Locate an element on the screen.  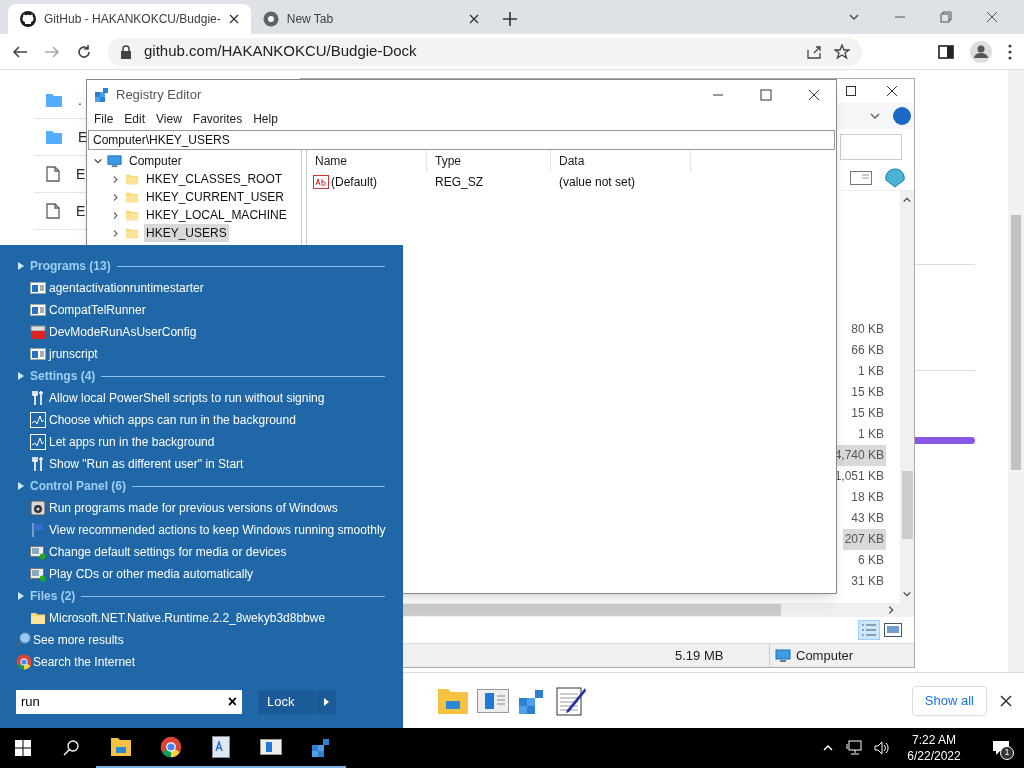
browser-tab: GitHub - HAKANKOKCU/Budgie- is located at coordinates (129, 19).